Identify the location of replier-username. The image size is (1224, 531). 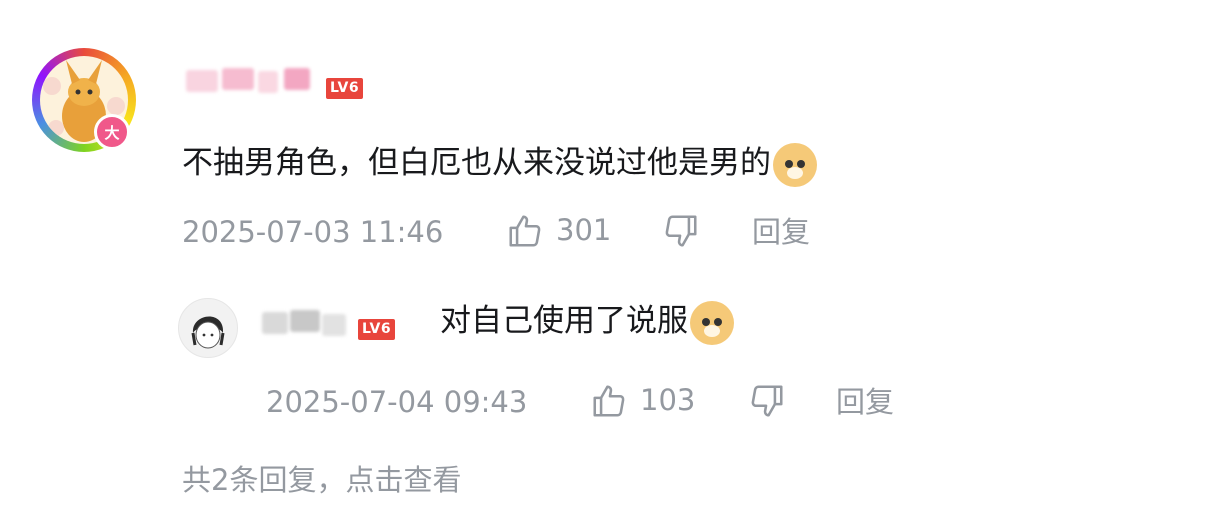
(305, 324).